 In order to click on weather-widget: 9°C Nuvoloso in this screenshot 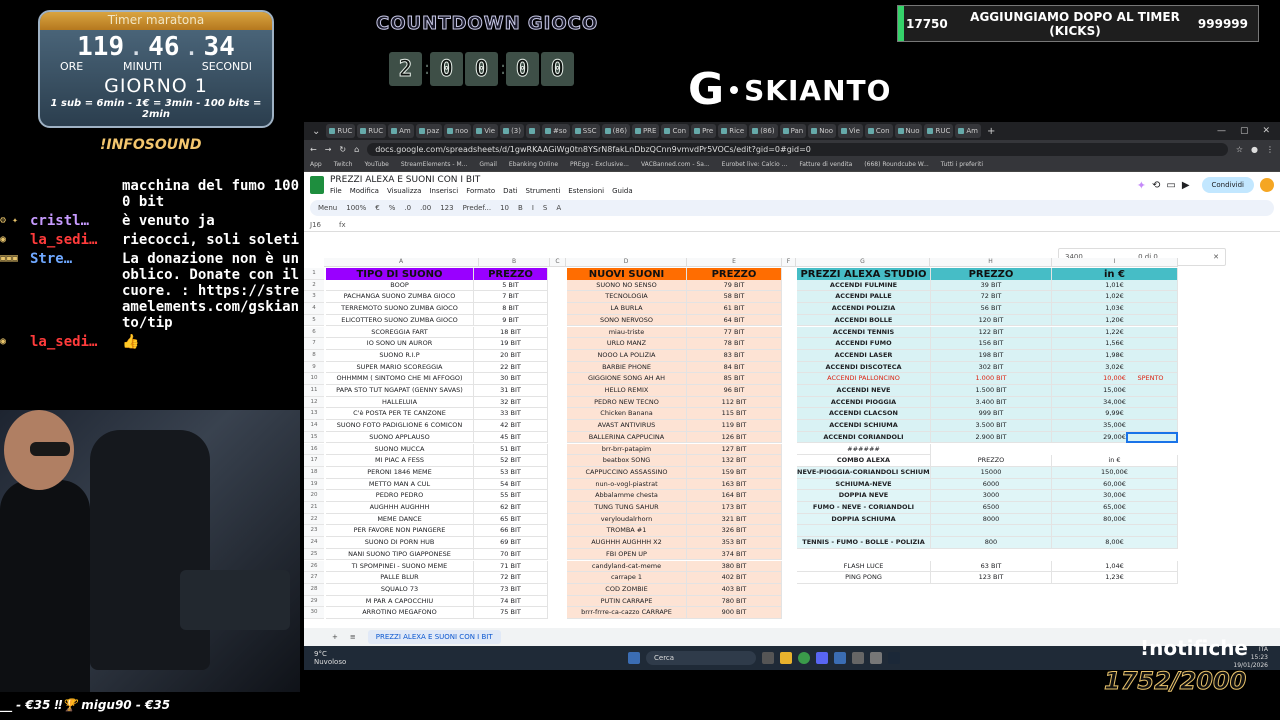, I will do `click(334, 658)`.